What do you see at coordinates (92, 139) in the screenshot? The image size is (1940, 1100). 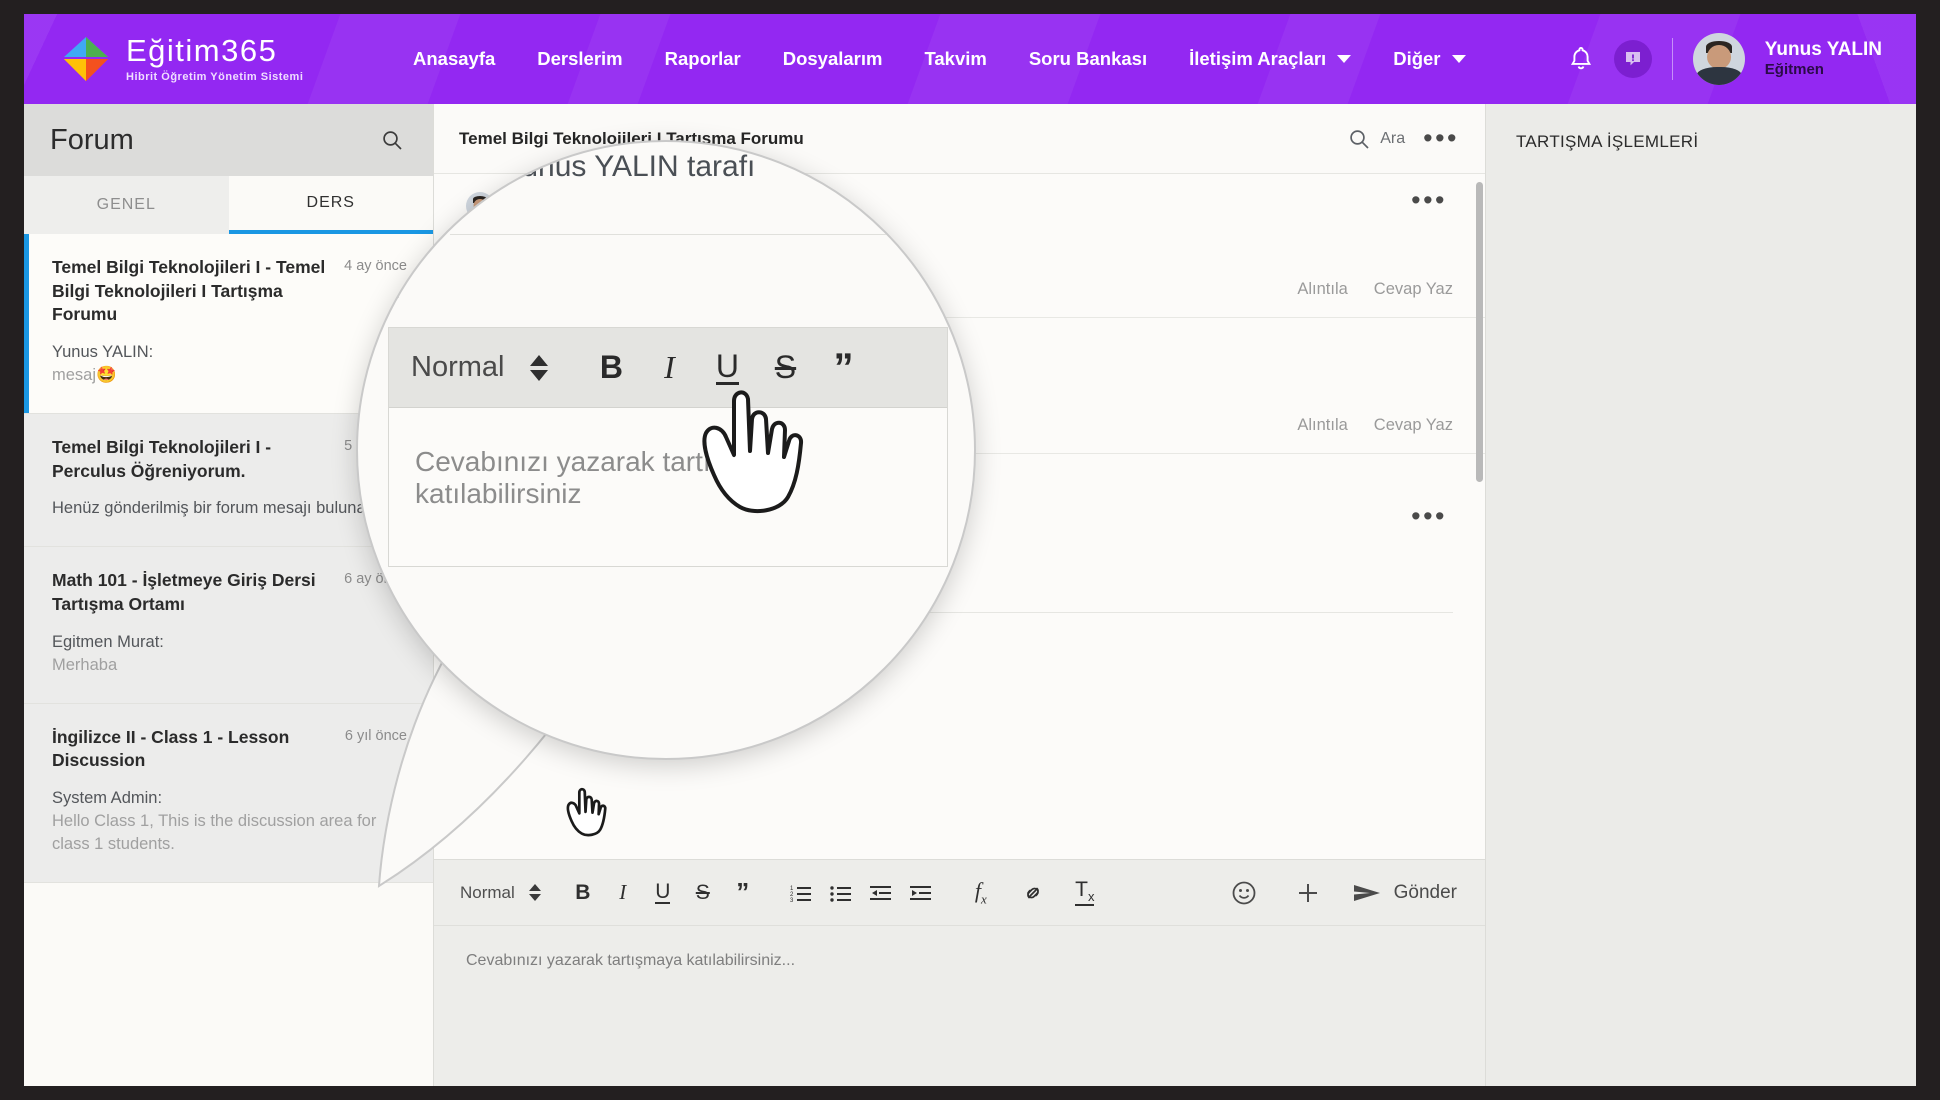 I see `sidebar-title: Forum` at bounding box center [92, 139].